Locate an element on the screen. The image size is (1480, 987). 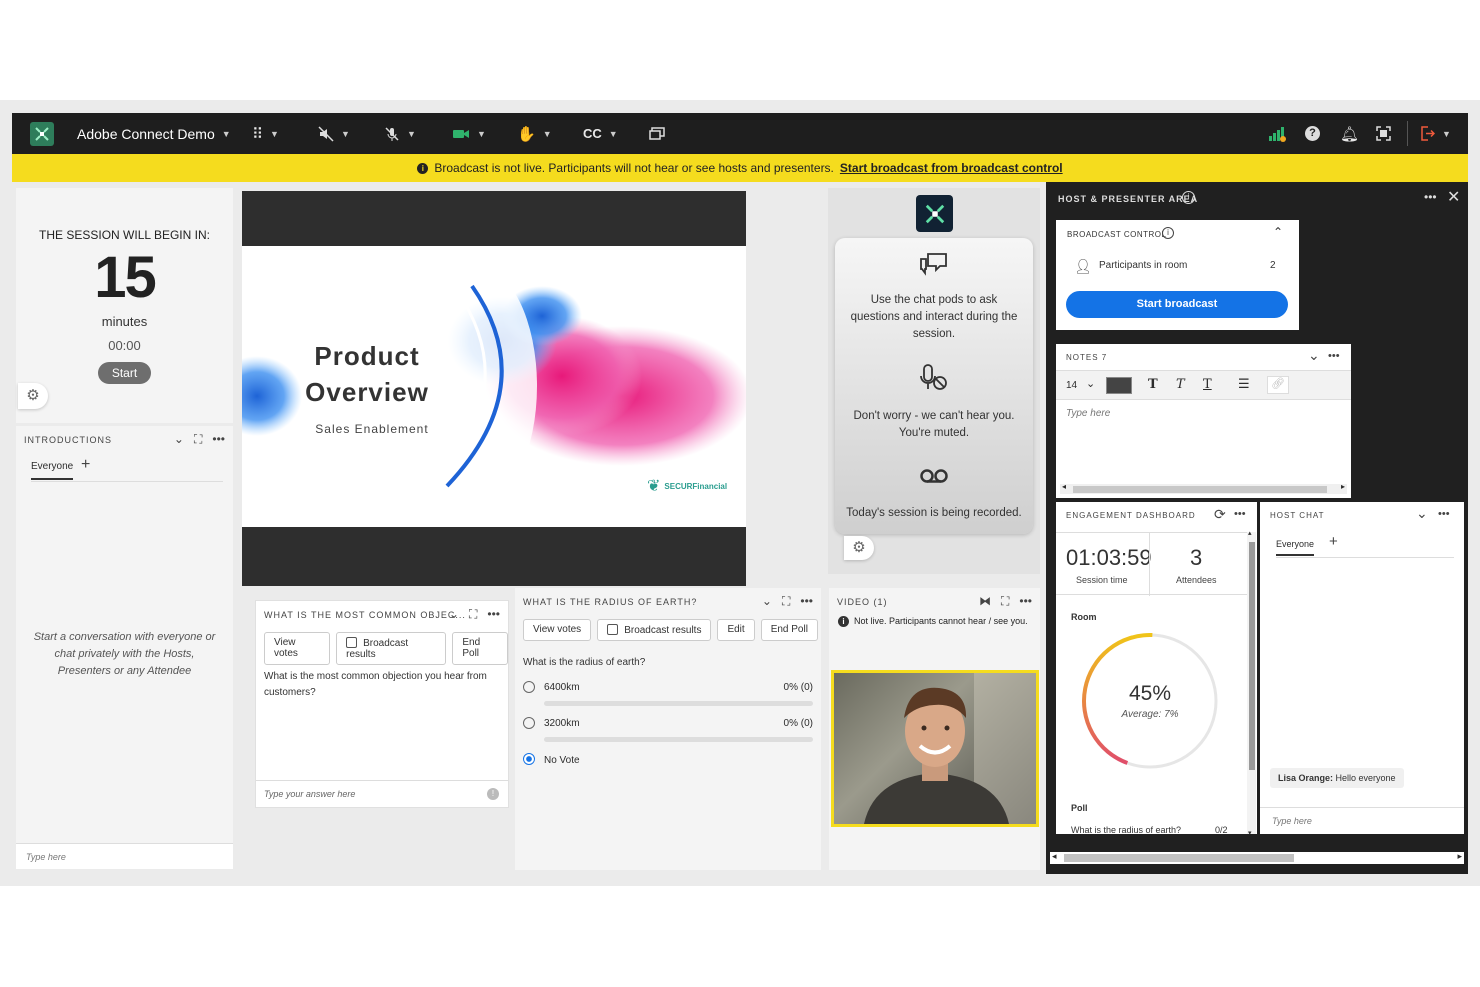
mirror-icon: ⧓ is located at coordinates (985, 601).